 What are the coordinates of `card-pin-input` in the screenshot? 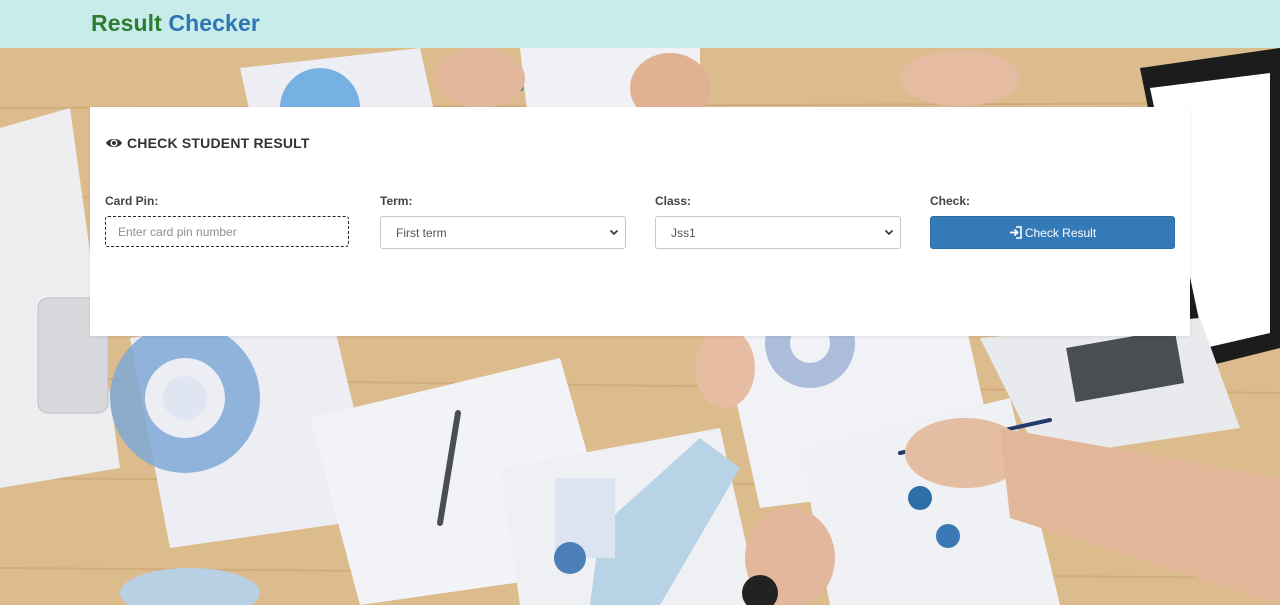 It's located at (227, 231).